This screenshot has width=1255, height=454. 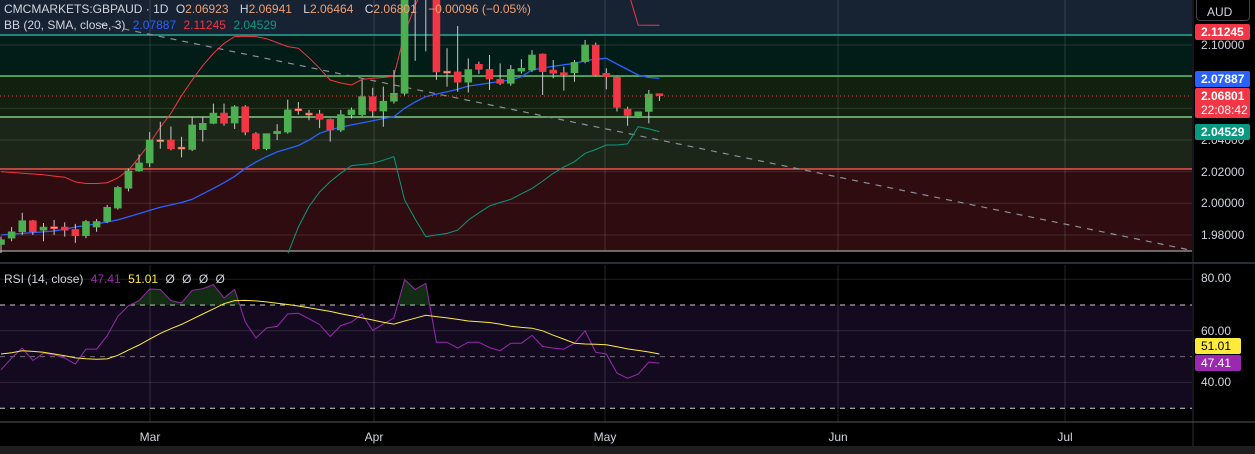 I want to click on rsi-tick: 80.00, so click(x=1216, y=278).